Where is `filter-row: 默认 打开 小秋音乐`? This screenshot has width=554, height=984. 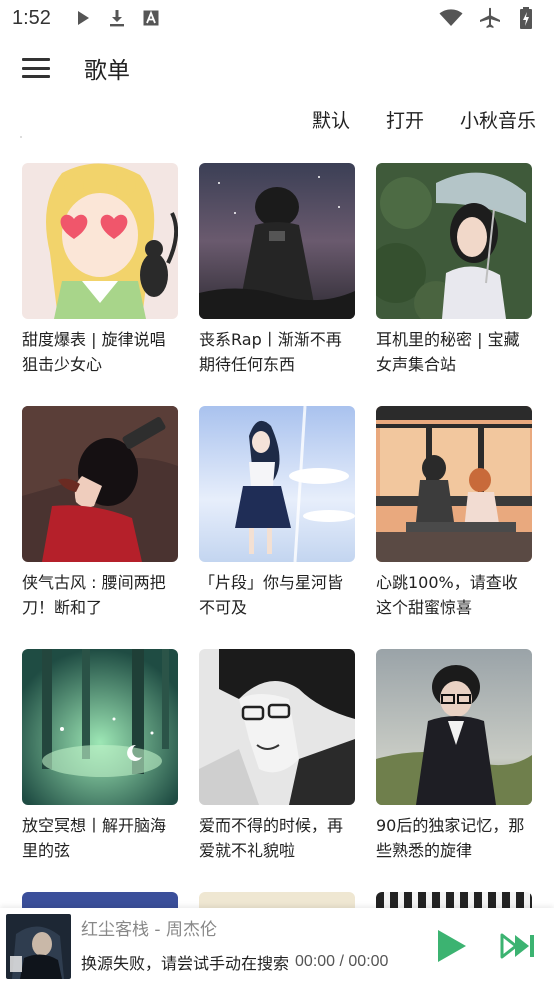 filter-row: 默认 打开 小秋音乐 is located at coordinates (424, 119).